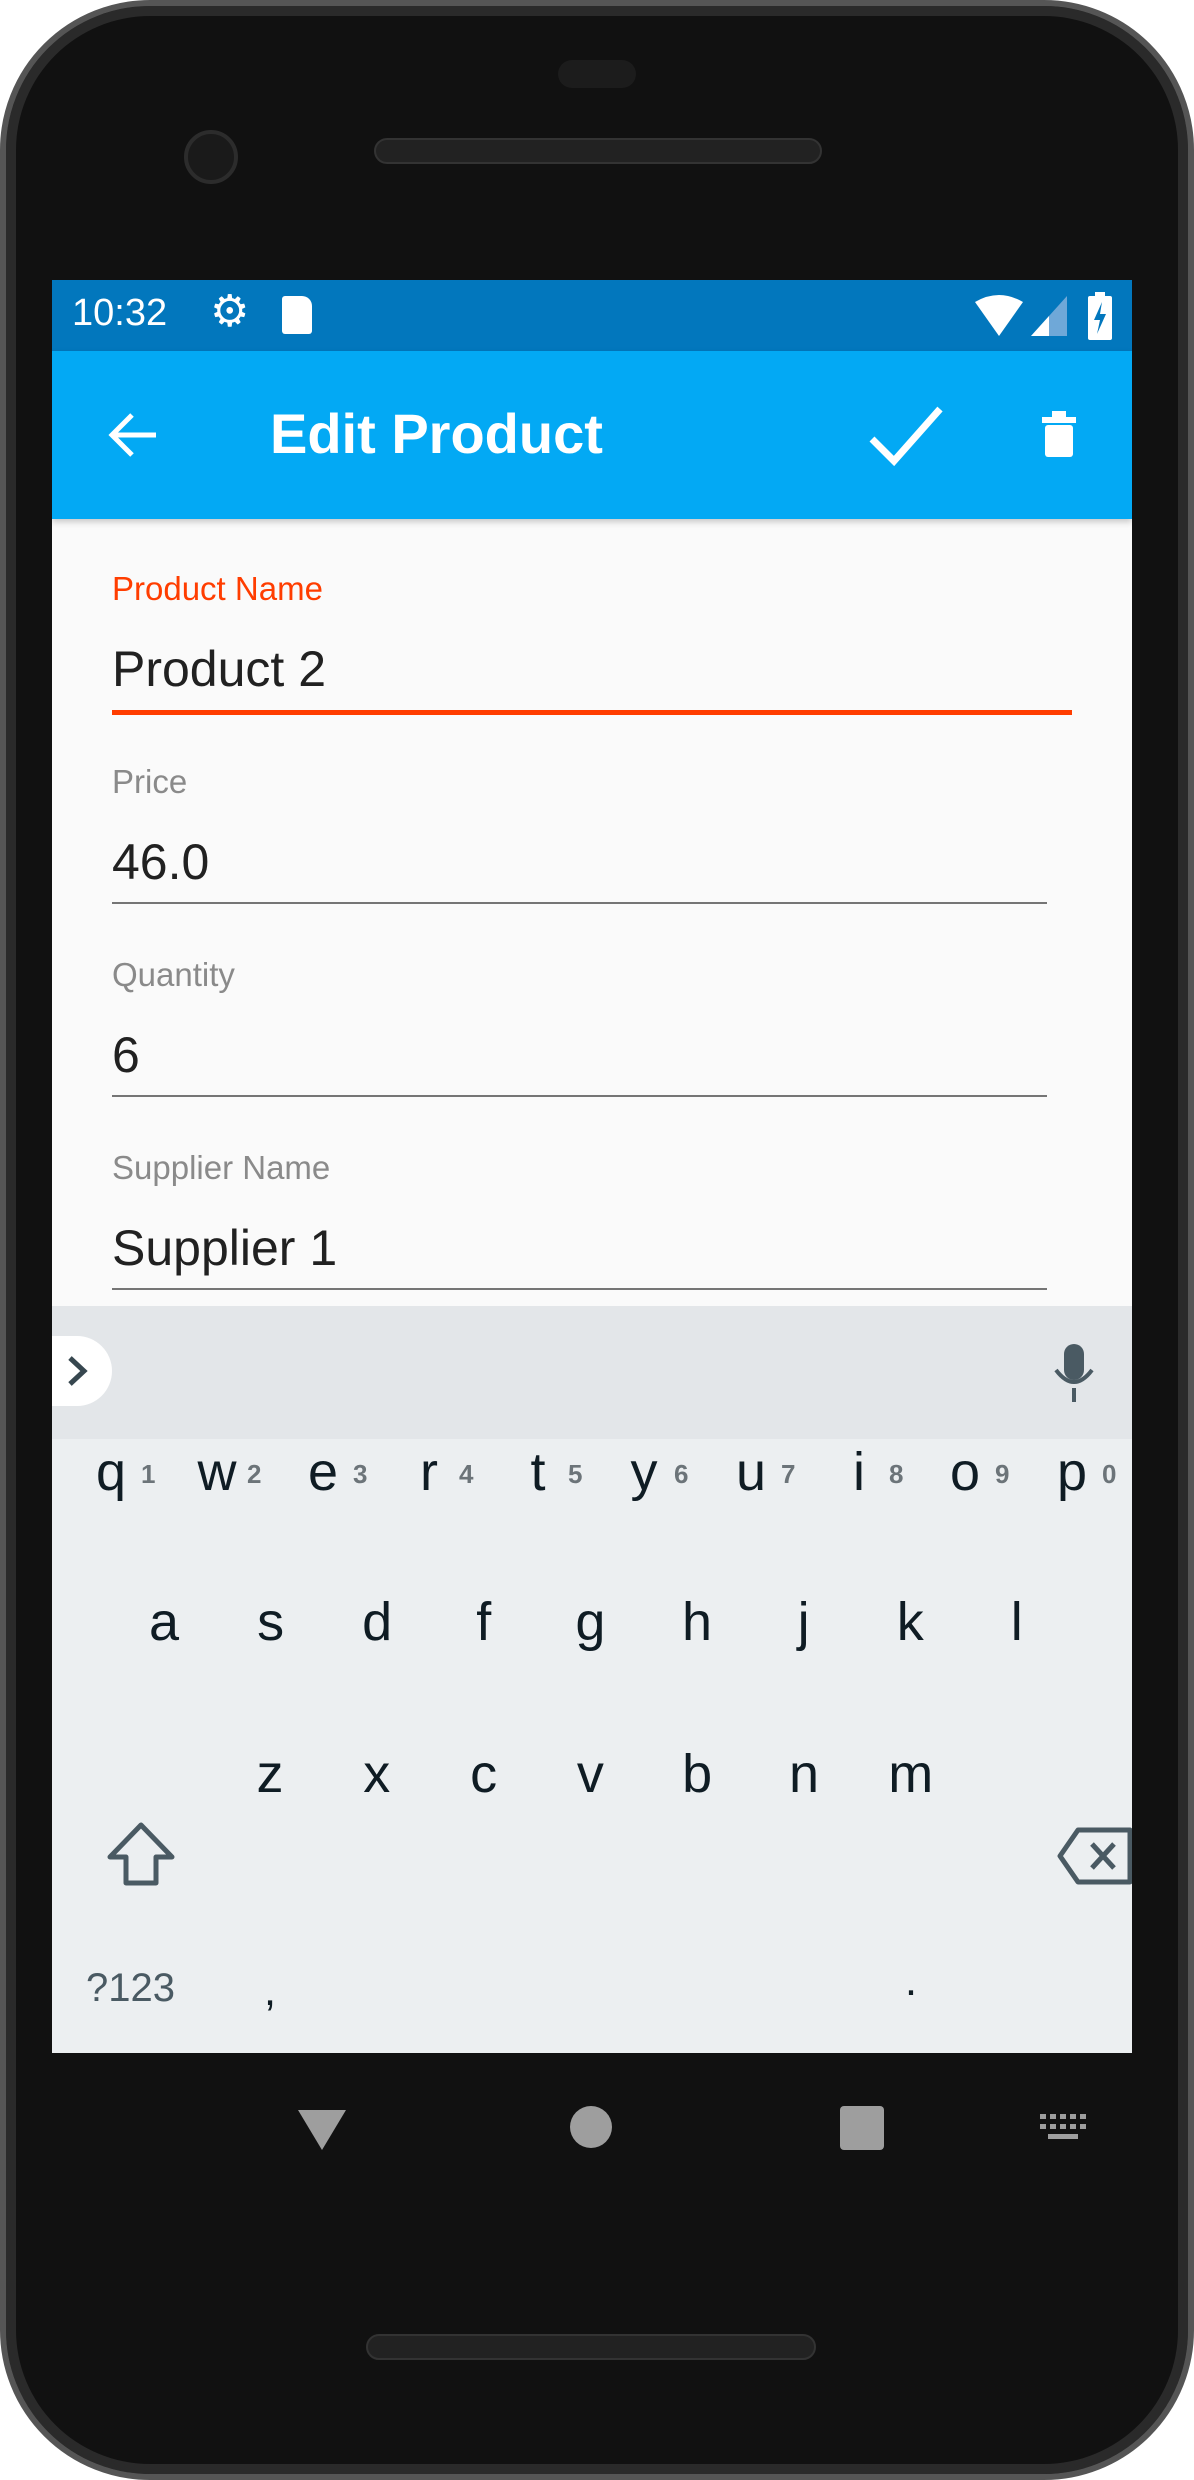  What do you see at coordinates (1002, 1474) in the screenshot?
I see `key-hint: 9` at bounding box center [1002, 1474].